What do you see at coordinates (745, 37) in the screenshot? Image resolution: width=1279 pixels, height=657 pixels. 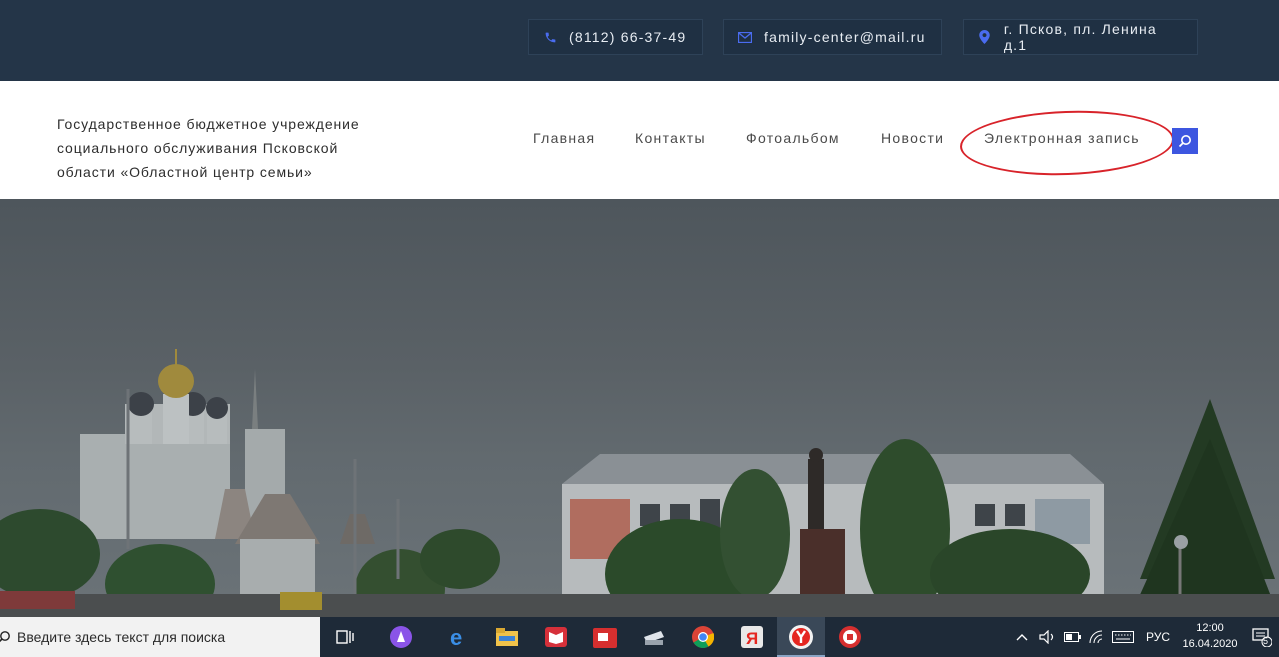 I see `mail-icon` at bounding box center [745, 37].